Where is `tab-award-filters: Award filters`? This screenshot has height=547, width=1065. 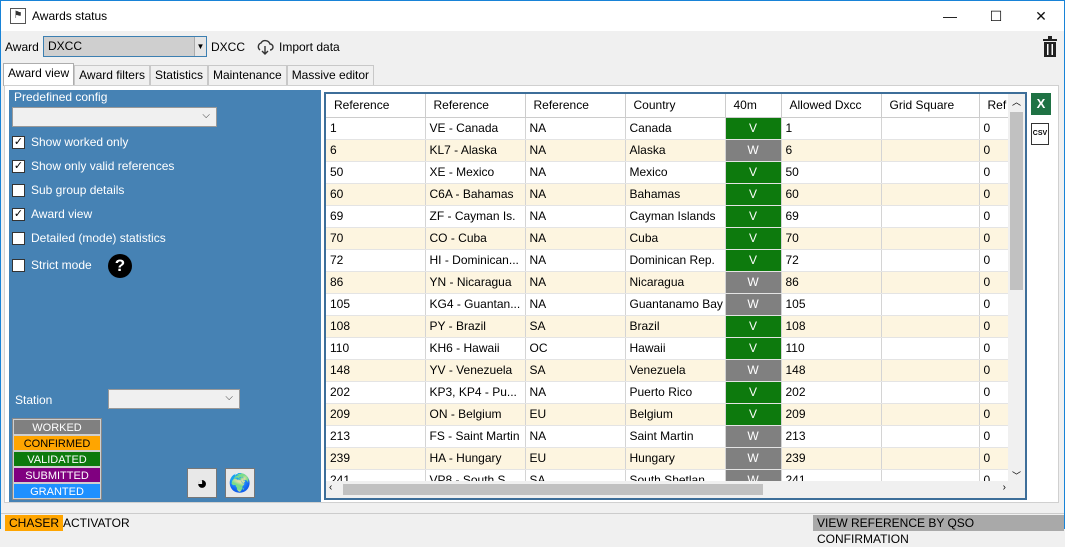 tab-award-filters: Award filters is located at coordinates (112, 75).